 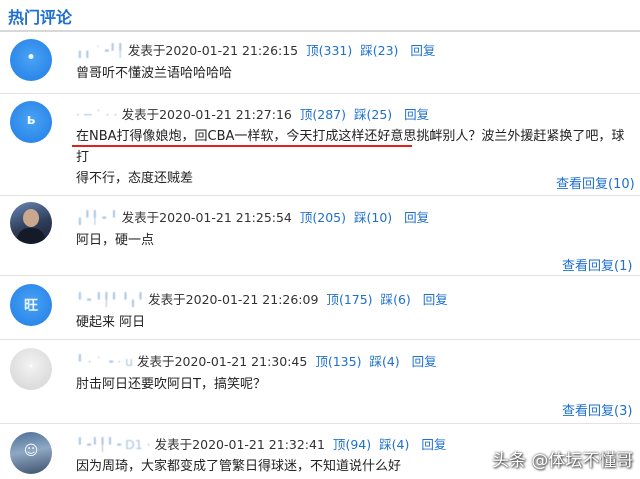 I want to click on avatar: ☺, so click(x=31, y=453).